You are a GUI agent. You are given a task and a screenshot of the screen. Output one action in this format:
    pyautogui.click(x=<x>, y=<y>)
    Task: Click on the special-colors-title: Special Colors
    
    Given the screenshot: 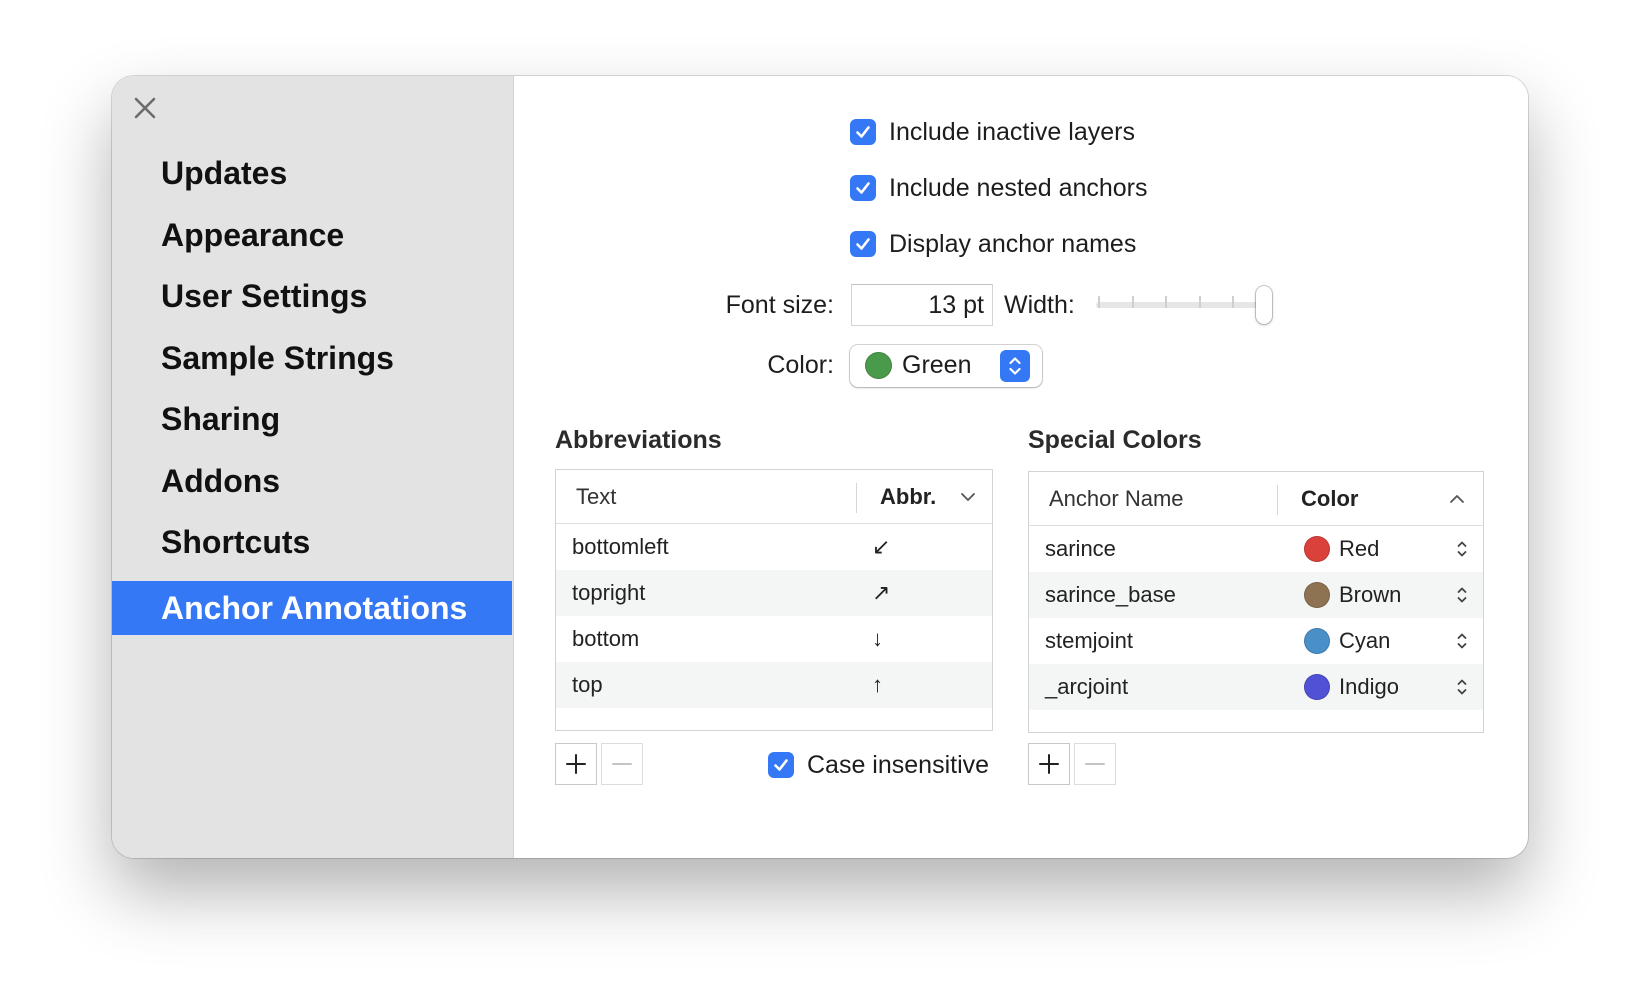 What is the action you would take?
    pyautogui.click(x=1115, y=440)
    